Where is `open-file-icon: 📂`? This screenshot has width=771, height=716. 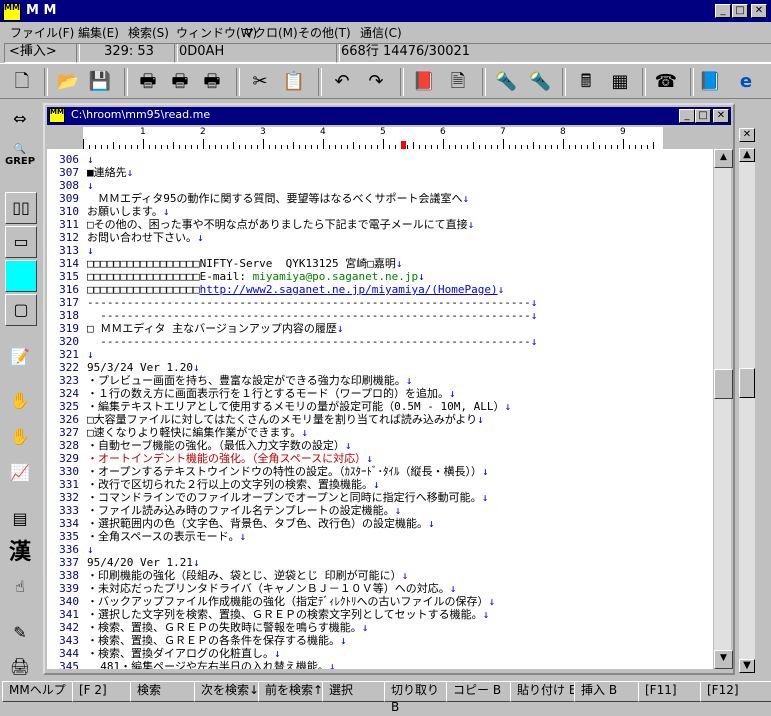 open-file-icon: 📂 is located at coordinates (68, 82).